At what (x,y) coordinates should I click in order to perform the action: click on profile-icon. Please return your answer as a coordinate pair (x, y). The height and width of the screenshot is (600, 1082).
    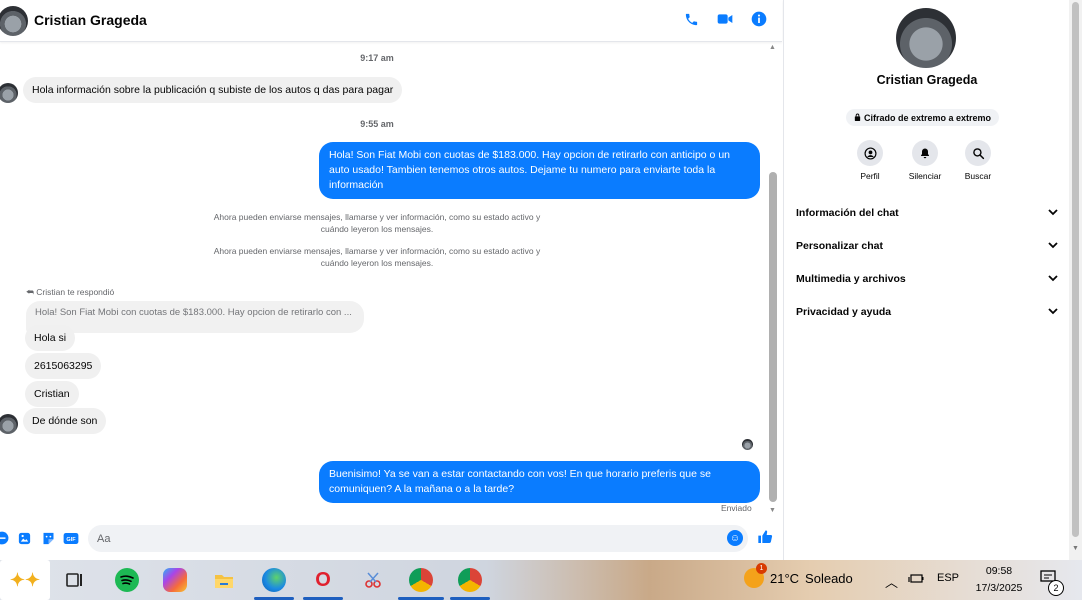
    Looking at the image, I should click on (870, 153).